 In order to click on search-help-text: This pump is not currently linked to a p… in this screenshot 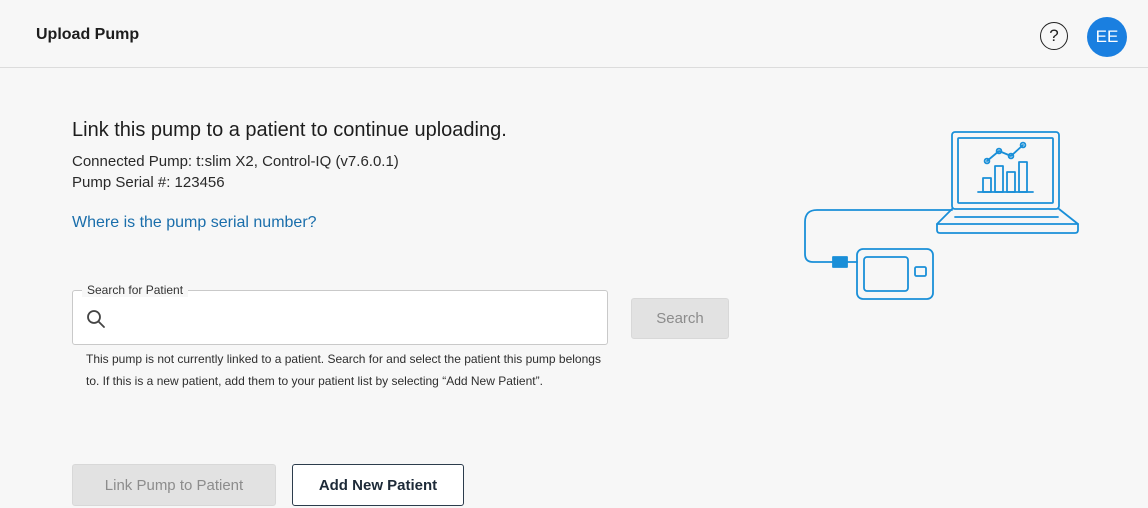, I will do `click(343, 370)`.